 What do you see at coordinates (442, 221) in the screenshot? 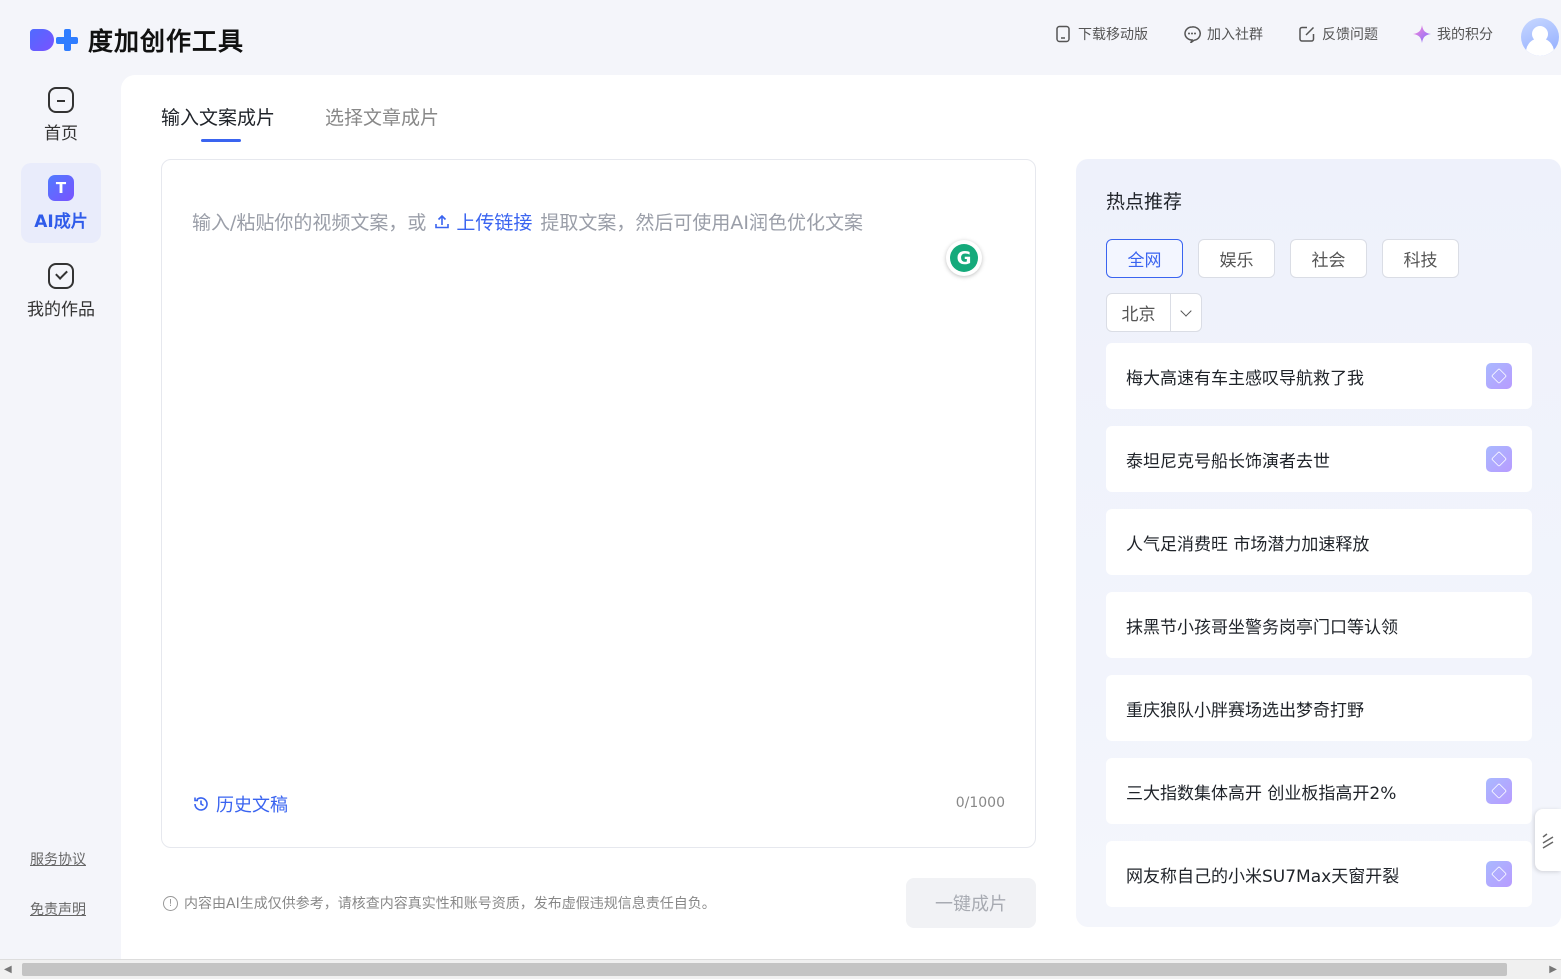
I see `upload-icon` at bounding box center [442, 221].